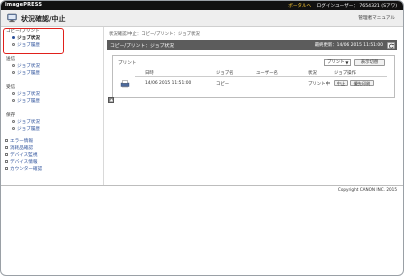  I want to click on sidebar-divider, so click(103, 106).